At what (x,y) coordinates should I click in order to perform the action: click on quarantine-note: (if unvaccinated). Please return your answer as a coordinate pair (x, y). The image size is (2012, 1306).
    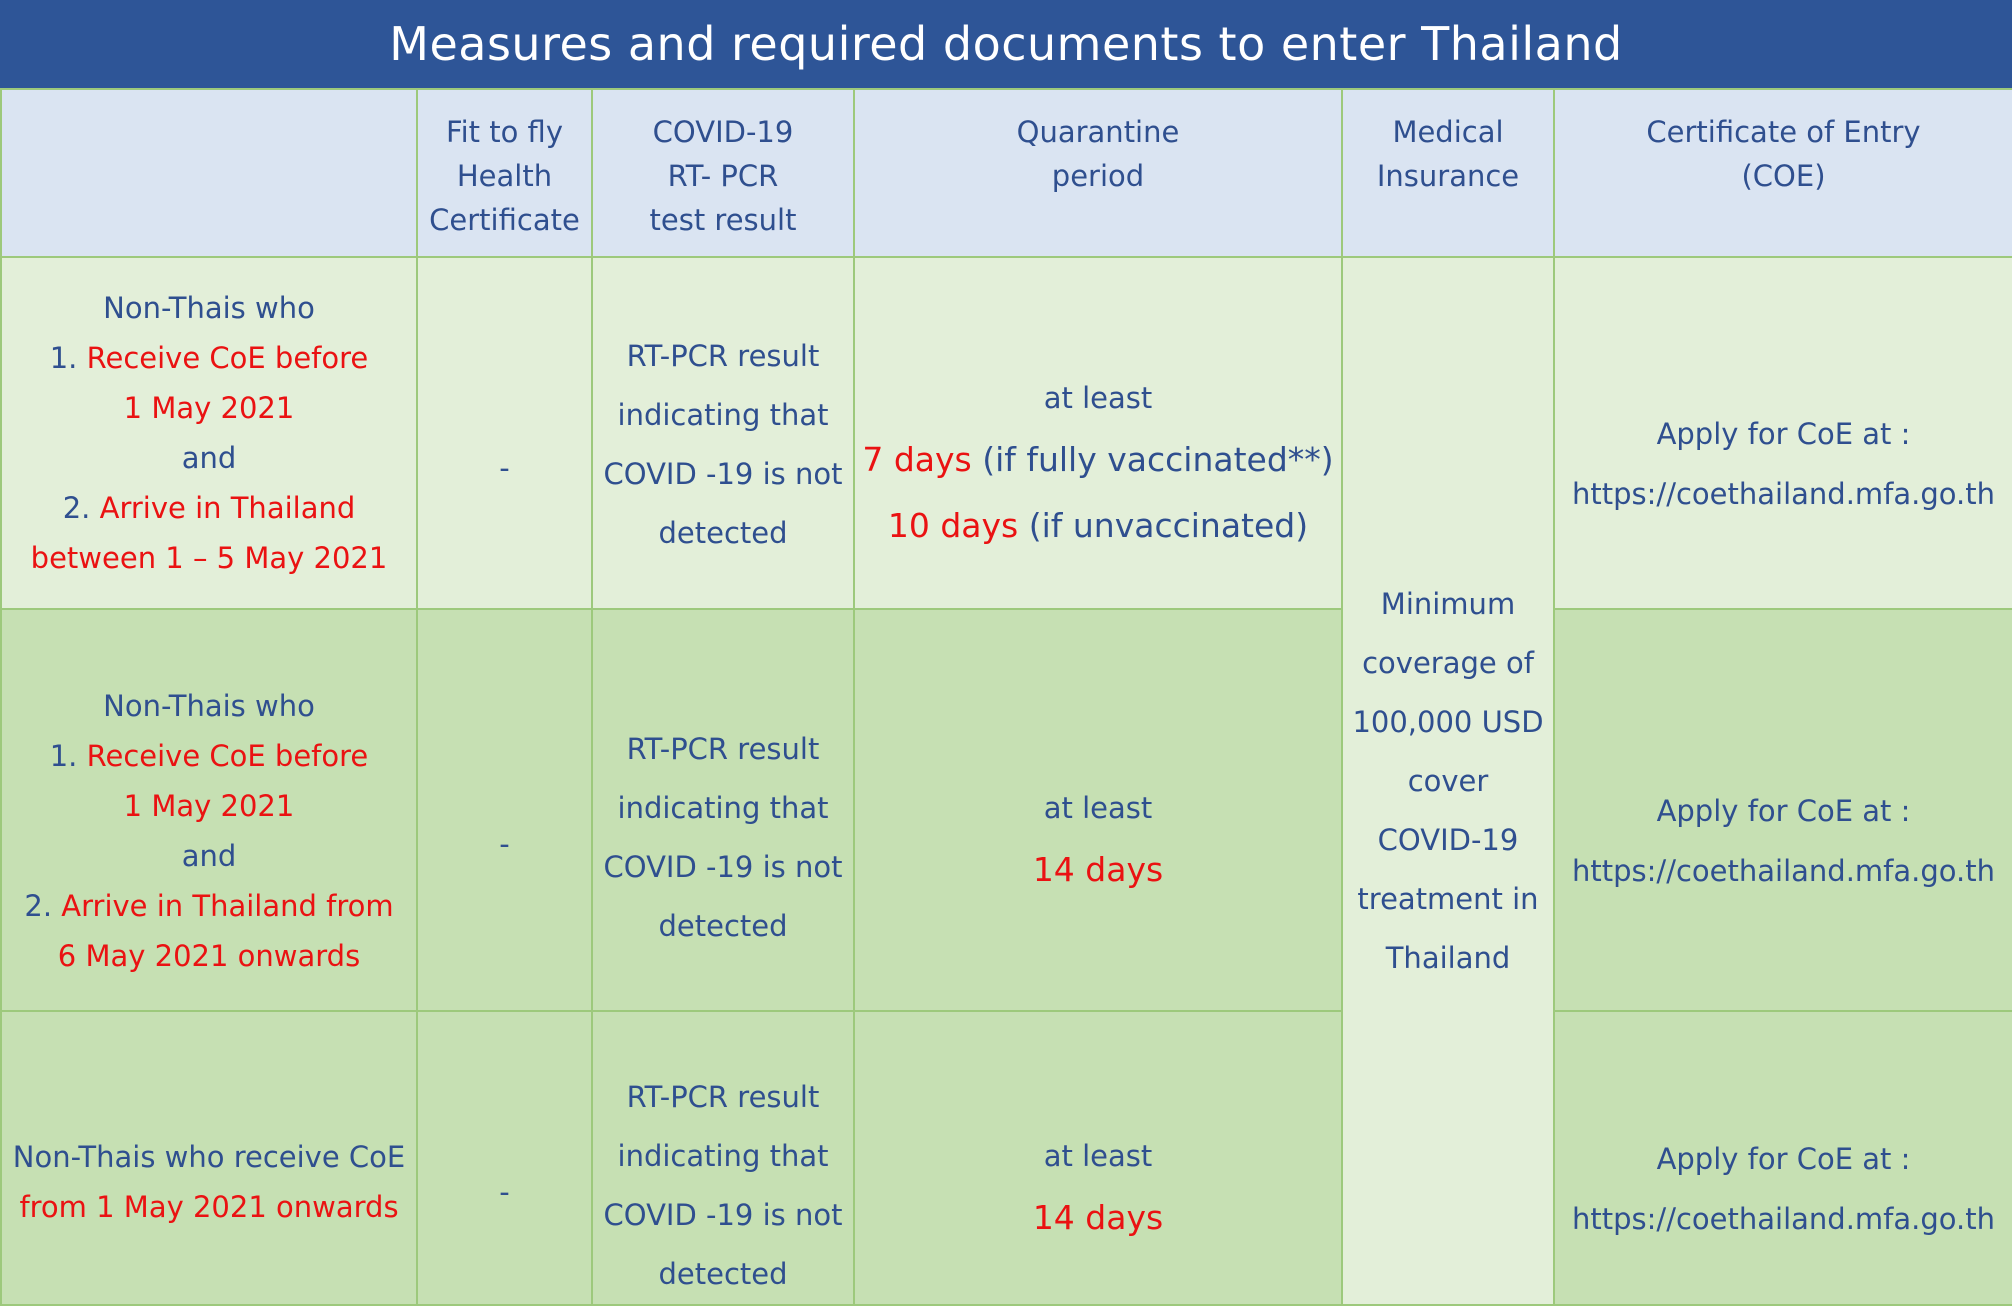
    Looking at the image, I should click on (1163, 525).